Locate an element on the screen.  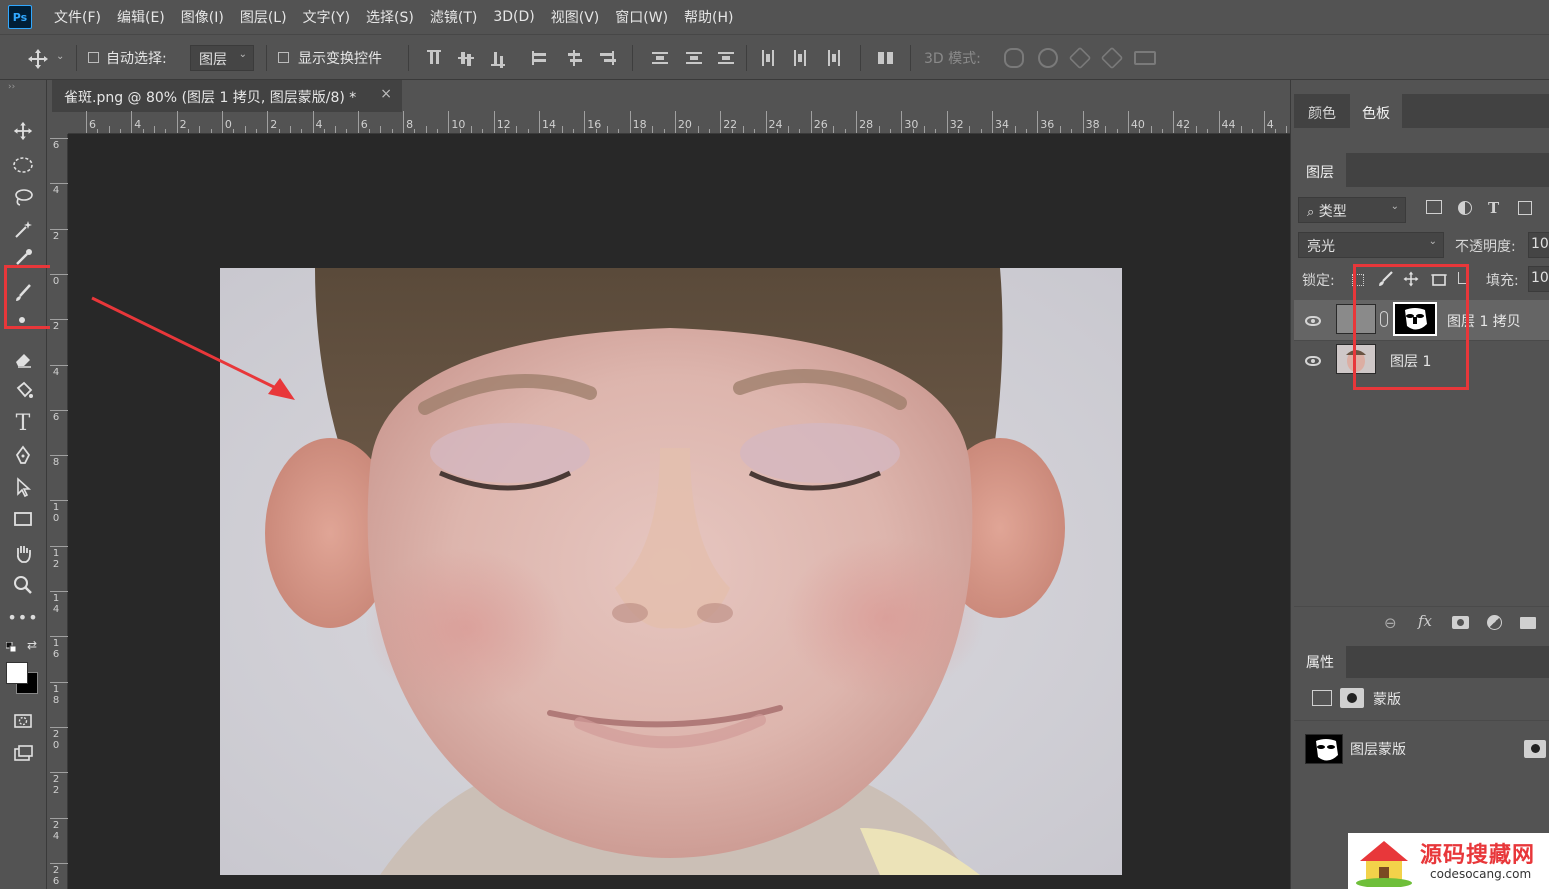
pen-tool-icon is located at coordinates (23, 455).